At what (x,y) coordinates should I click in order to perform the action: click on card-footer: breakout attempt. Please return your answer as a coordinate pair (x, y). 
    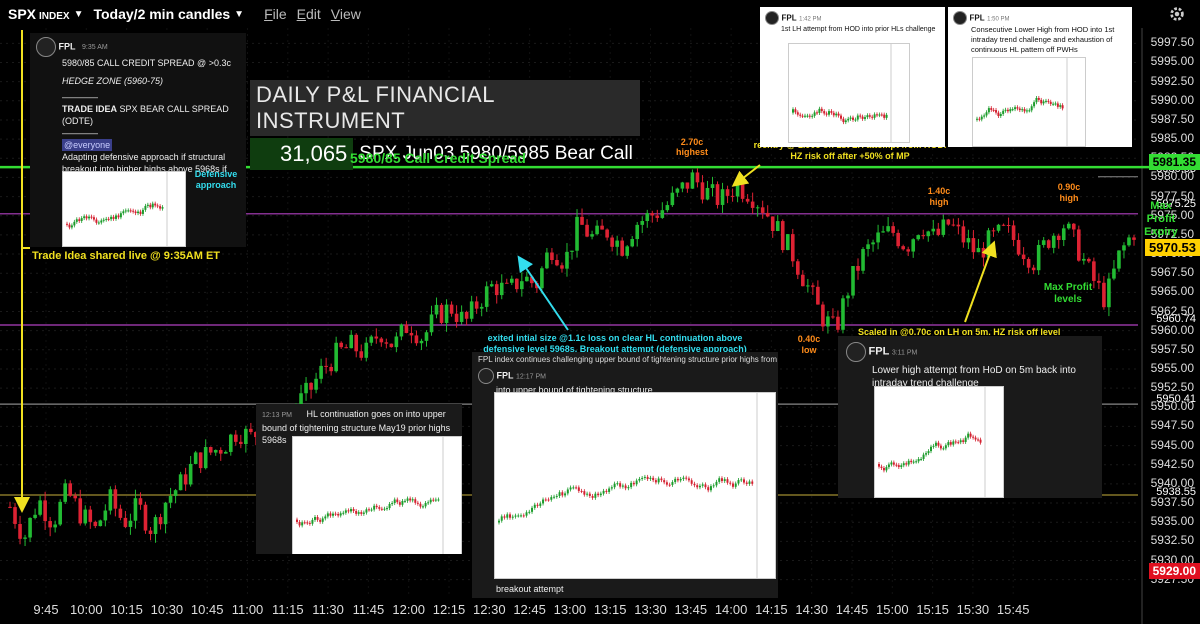
    Looking at the image, I should click on (530, 589).